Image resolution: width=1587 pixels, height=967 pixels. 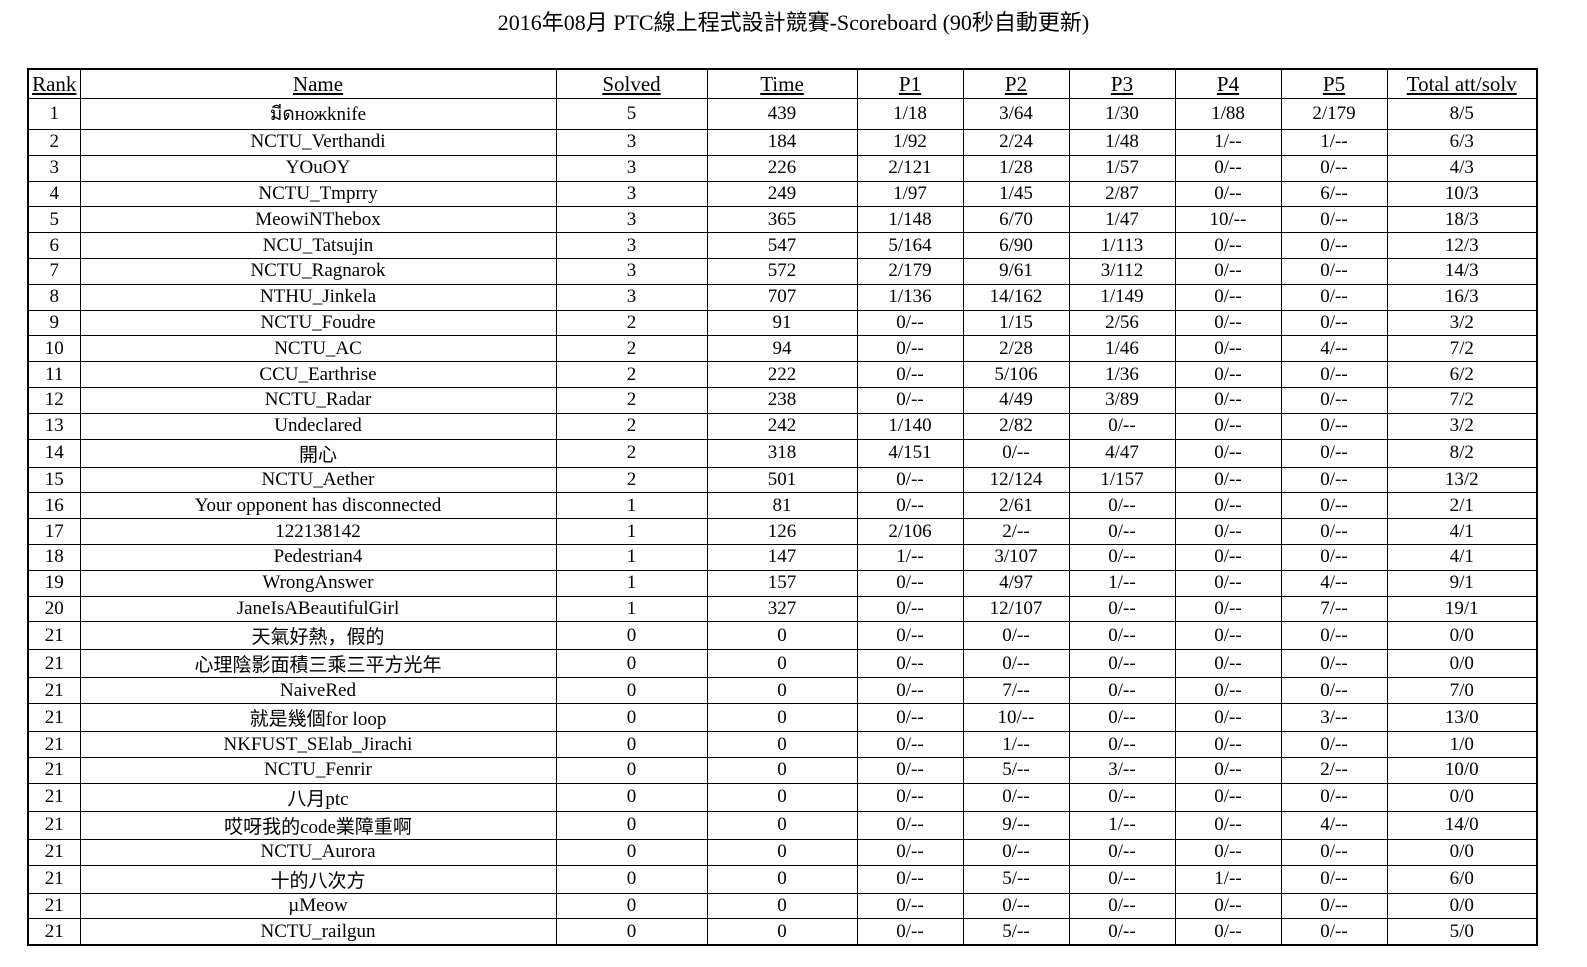 I want to click on team-name-cell: MeowiNThebox, so click(x=318, y=220).